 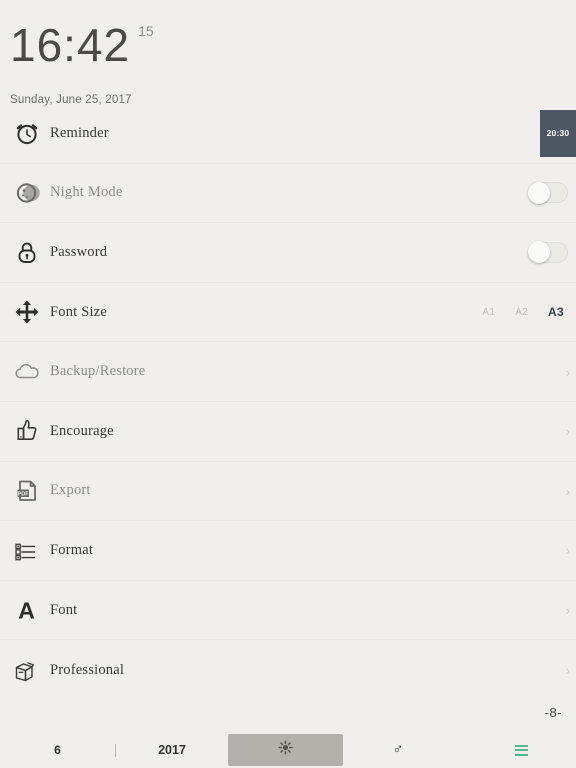 What do you see at coordinates (288, 432) in the screenshot?
I see `settings-row-encourage: Encourage ›` at bounding box center [288, 432].